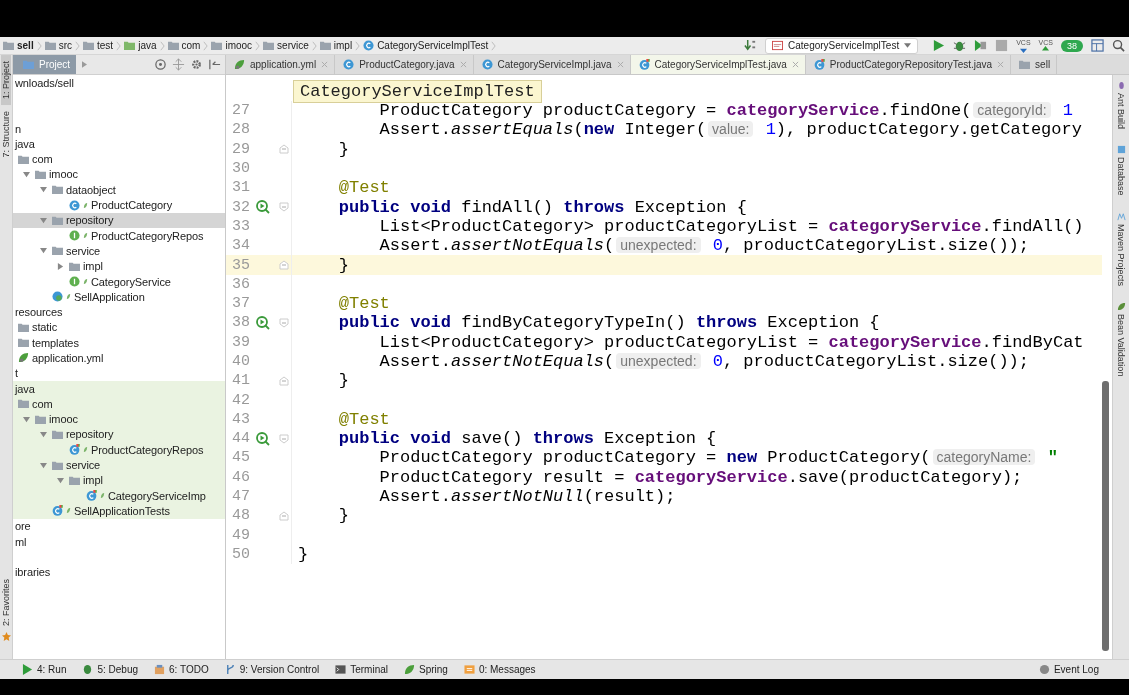 The image size is (1129, 695). I want to click on breadcrumb-item: impl, so click(336, 45).